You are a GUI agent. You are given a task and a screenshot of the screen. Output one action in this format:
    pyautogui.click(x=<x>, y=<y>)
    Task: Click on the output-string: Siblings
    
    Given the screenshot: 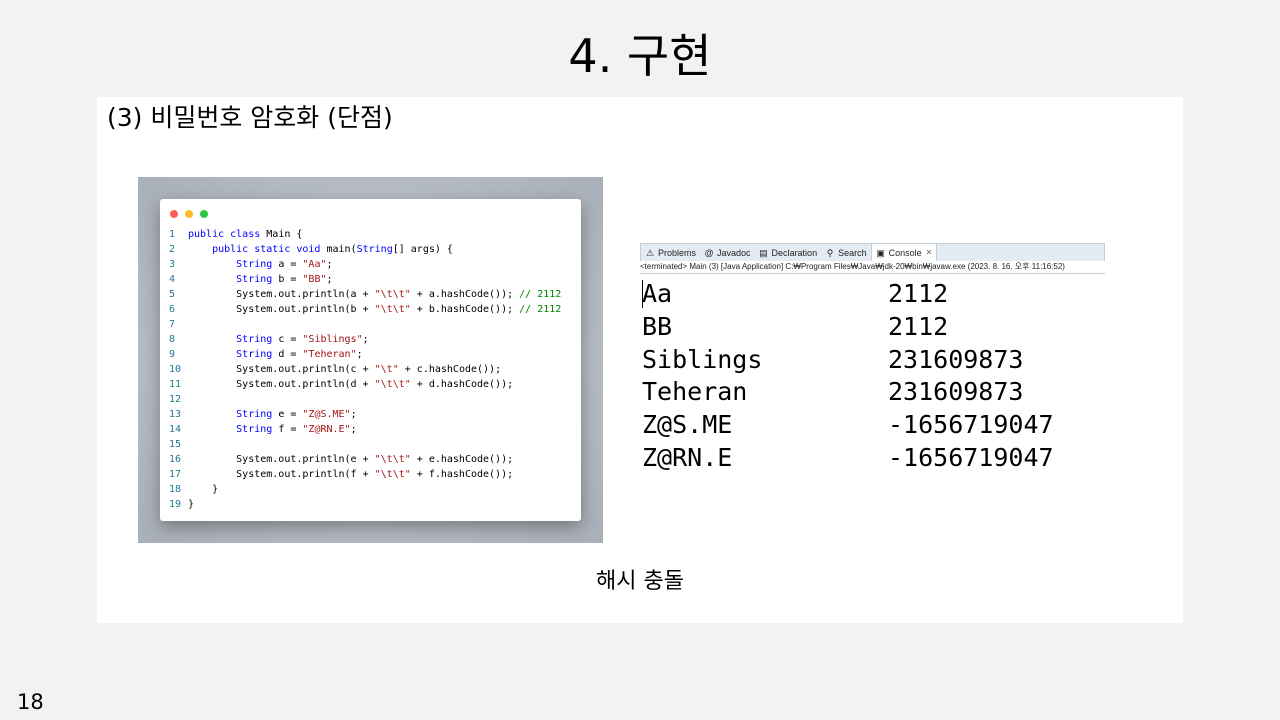 What is the action you would take?
    pyautogui.click(x=702, y=359)
    